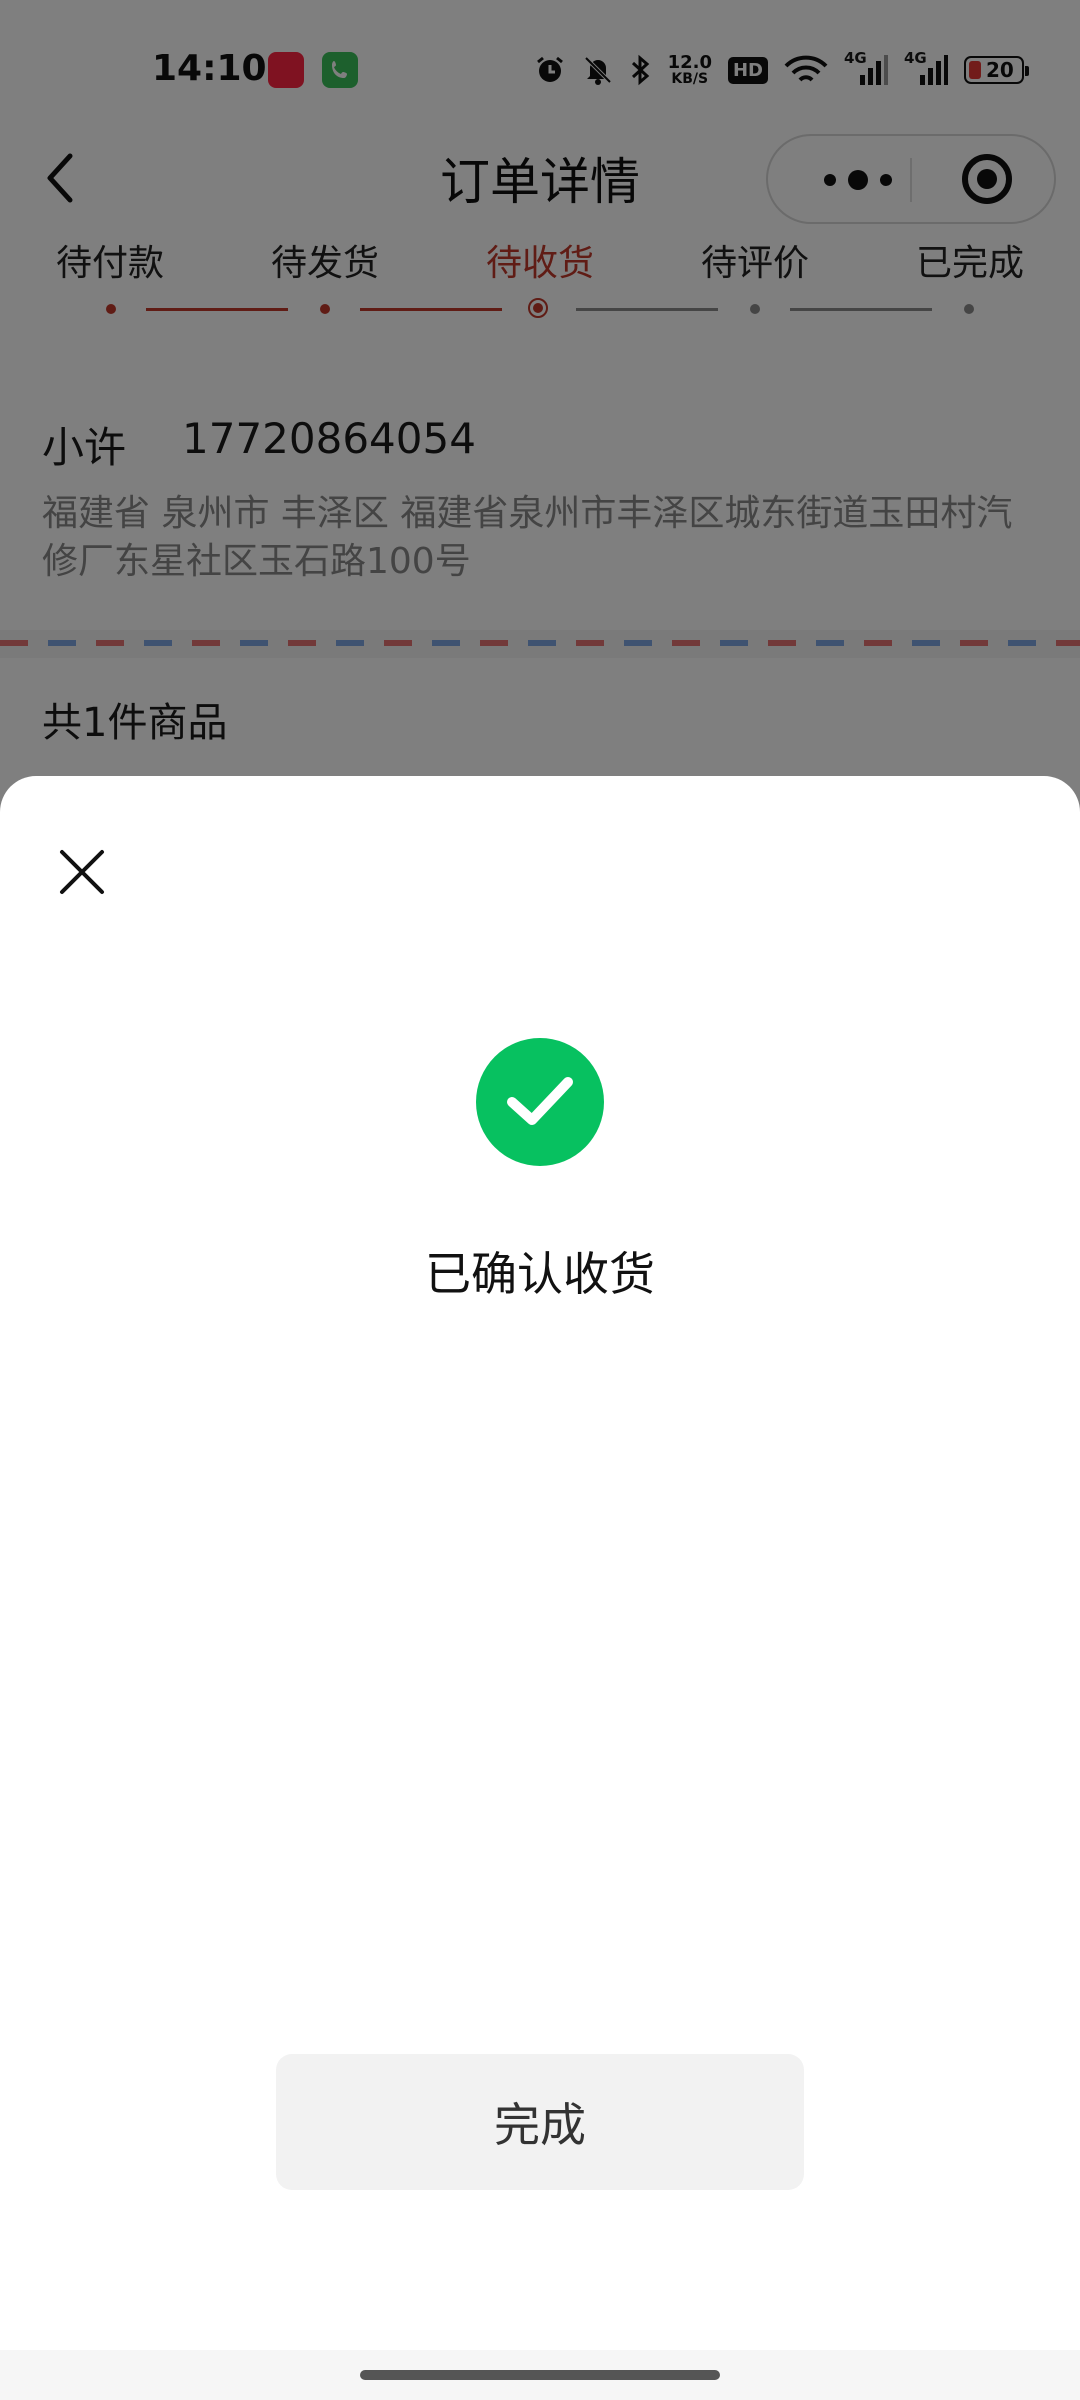  Describe the element at coordinates (540, 1102) in the screenshot. I see `check-circle-icon` at that location.